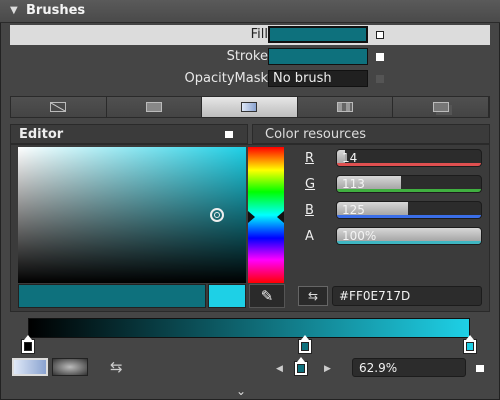  What do you see at coordinates (310, 158) in the screenshot?
I see `channel-label-r: R` at bounding box center [310, 158].